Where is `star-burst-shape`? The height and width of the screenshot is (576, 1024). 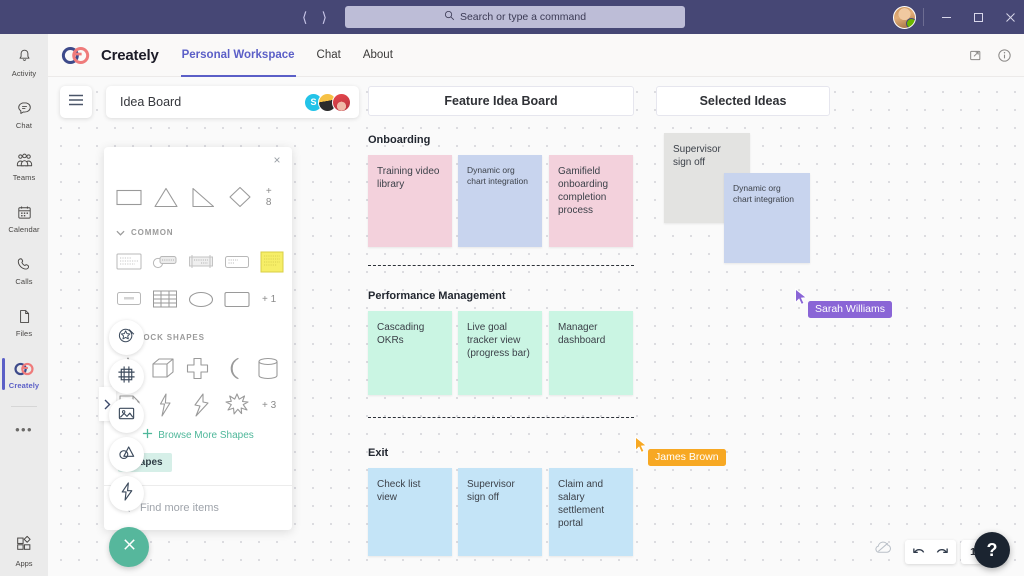
star-burst-shape is located at coordinates (237, 405).